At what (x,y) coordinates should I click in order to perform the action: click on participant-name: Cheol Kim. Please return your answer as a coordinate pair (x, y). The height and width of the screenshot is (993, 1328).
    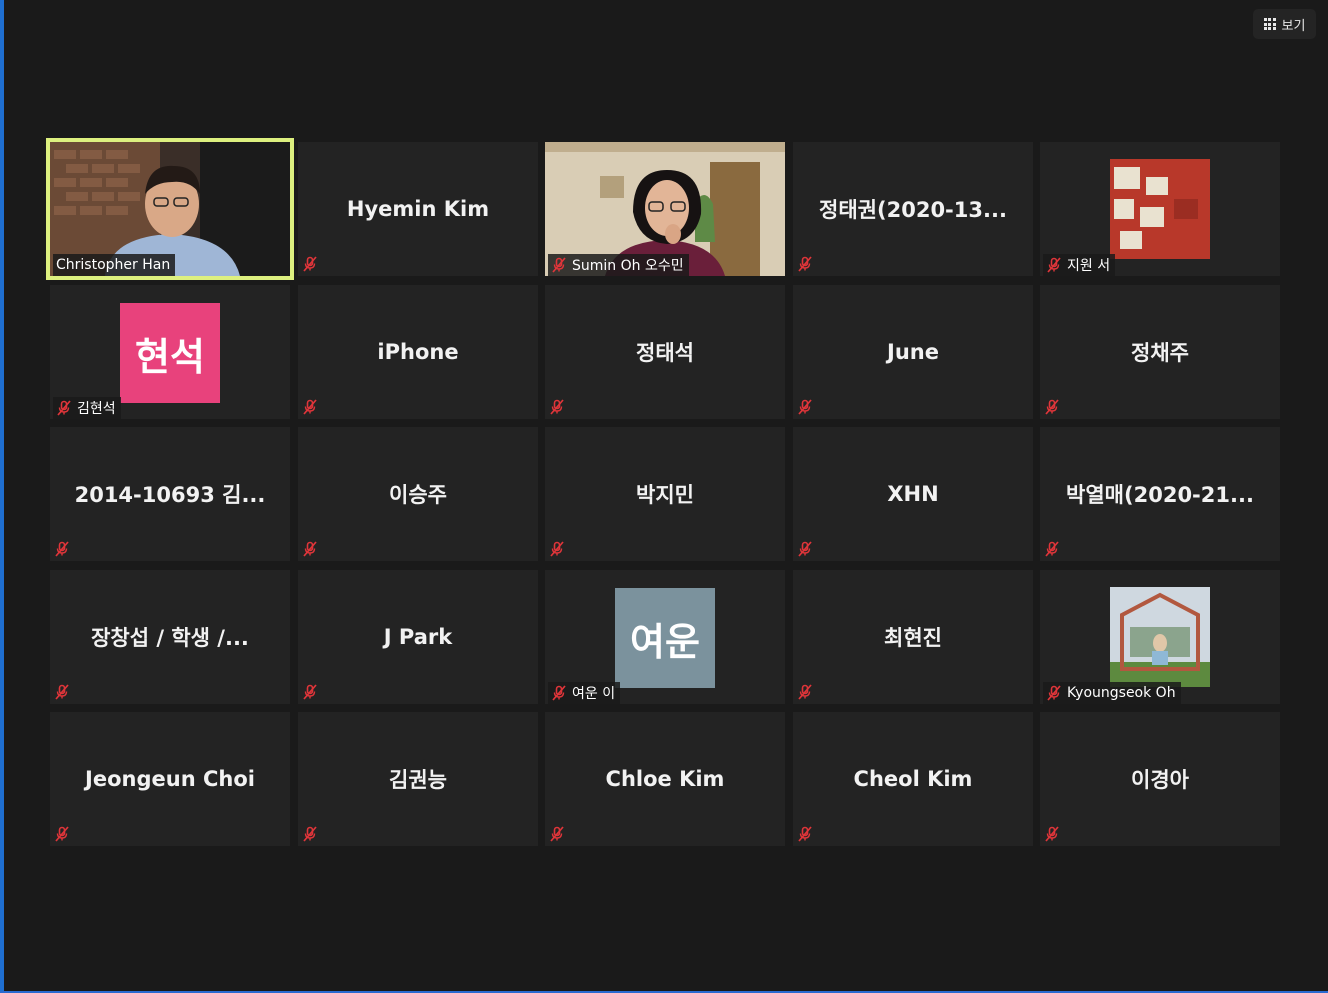
    Looking at the image, I should click on (913, 779).